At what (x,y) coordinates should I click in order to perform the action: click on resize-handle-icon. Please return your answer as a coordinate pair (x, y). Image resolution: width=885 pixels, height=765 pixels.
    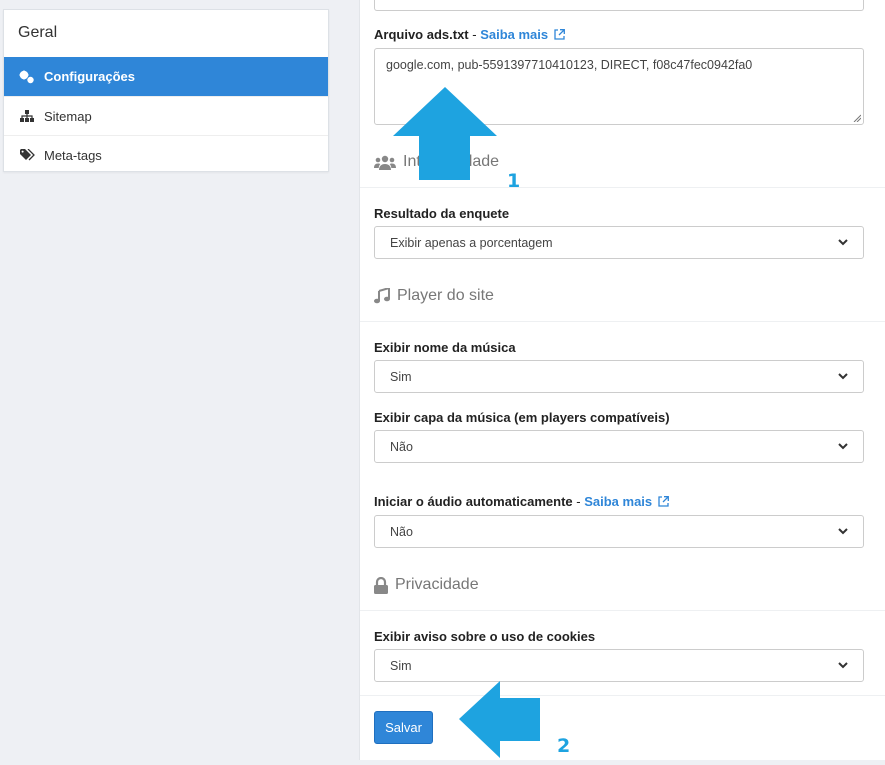
    Looking at the image, I should click on (857, 118).